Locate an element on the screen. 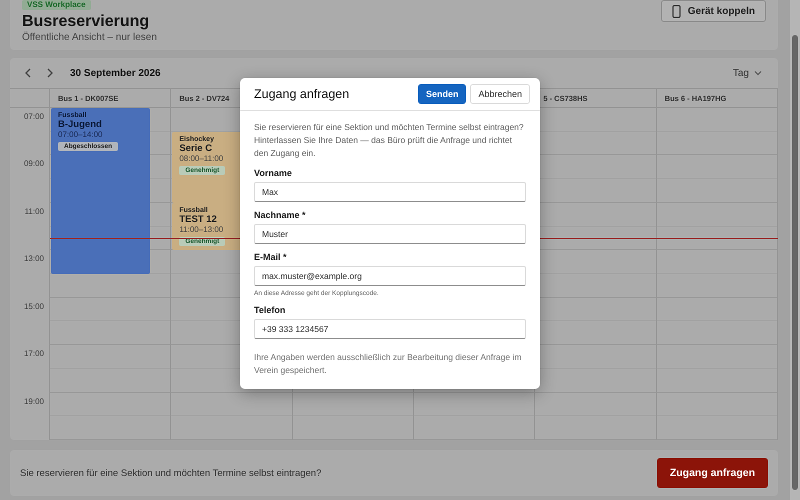  time-label: 09:00 is located at coordinates (34, 164).